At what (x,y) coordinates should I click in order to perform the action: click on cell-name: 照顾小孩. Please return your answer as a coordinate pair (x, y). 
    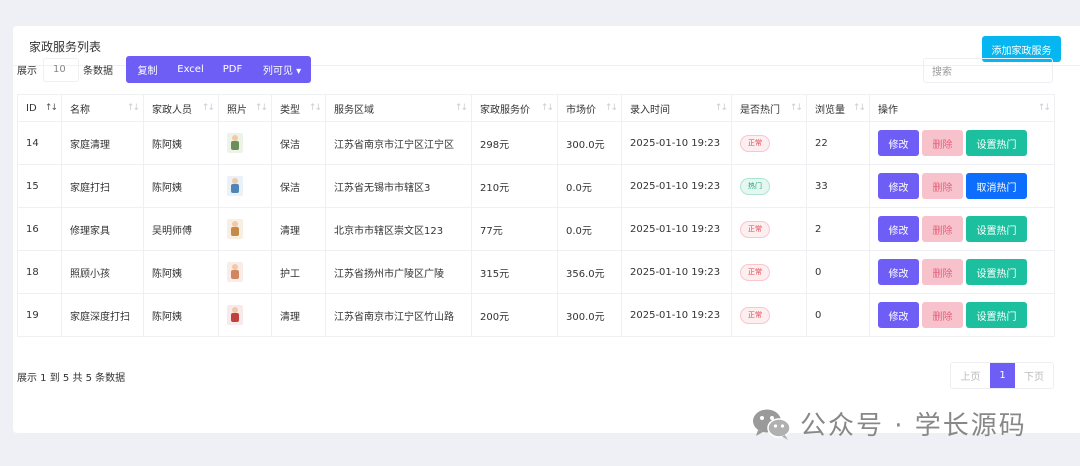
    Looking at the image, I should click on (102, 272).